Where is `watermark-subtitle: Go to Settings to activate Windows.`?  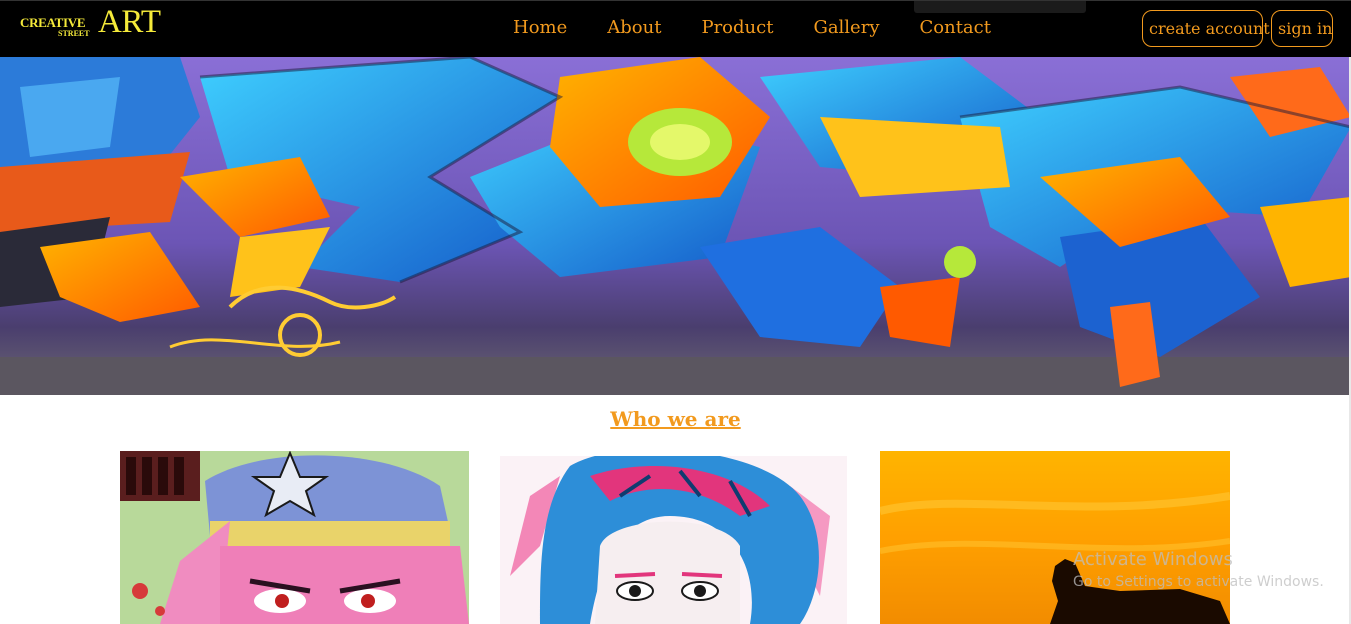
watermark-subtitle: Go to Settings to activate Windows. is located at coordinates (1198, 582).